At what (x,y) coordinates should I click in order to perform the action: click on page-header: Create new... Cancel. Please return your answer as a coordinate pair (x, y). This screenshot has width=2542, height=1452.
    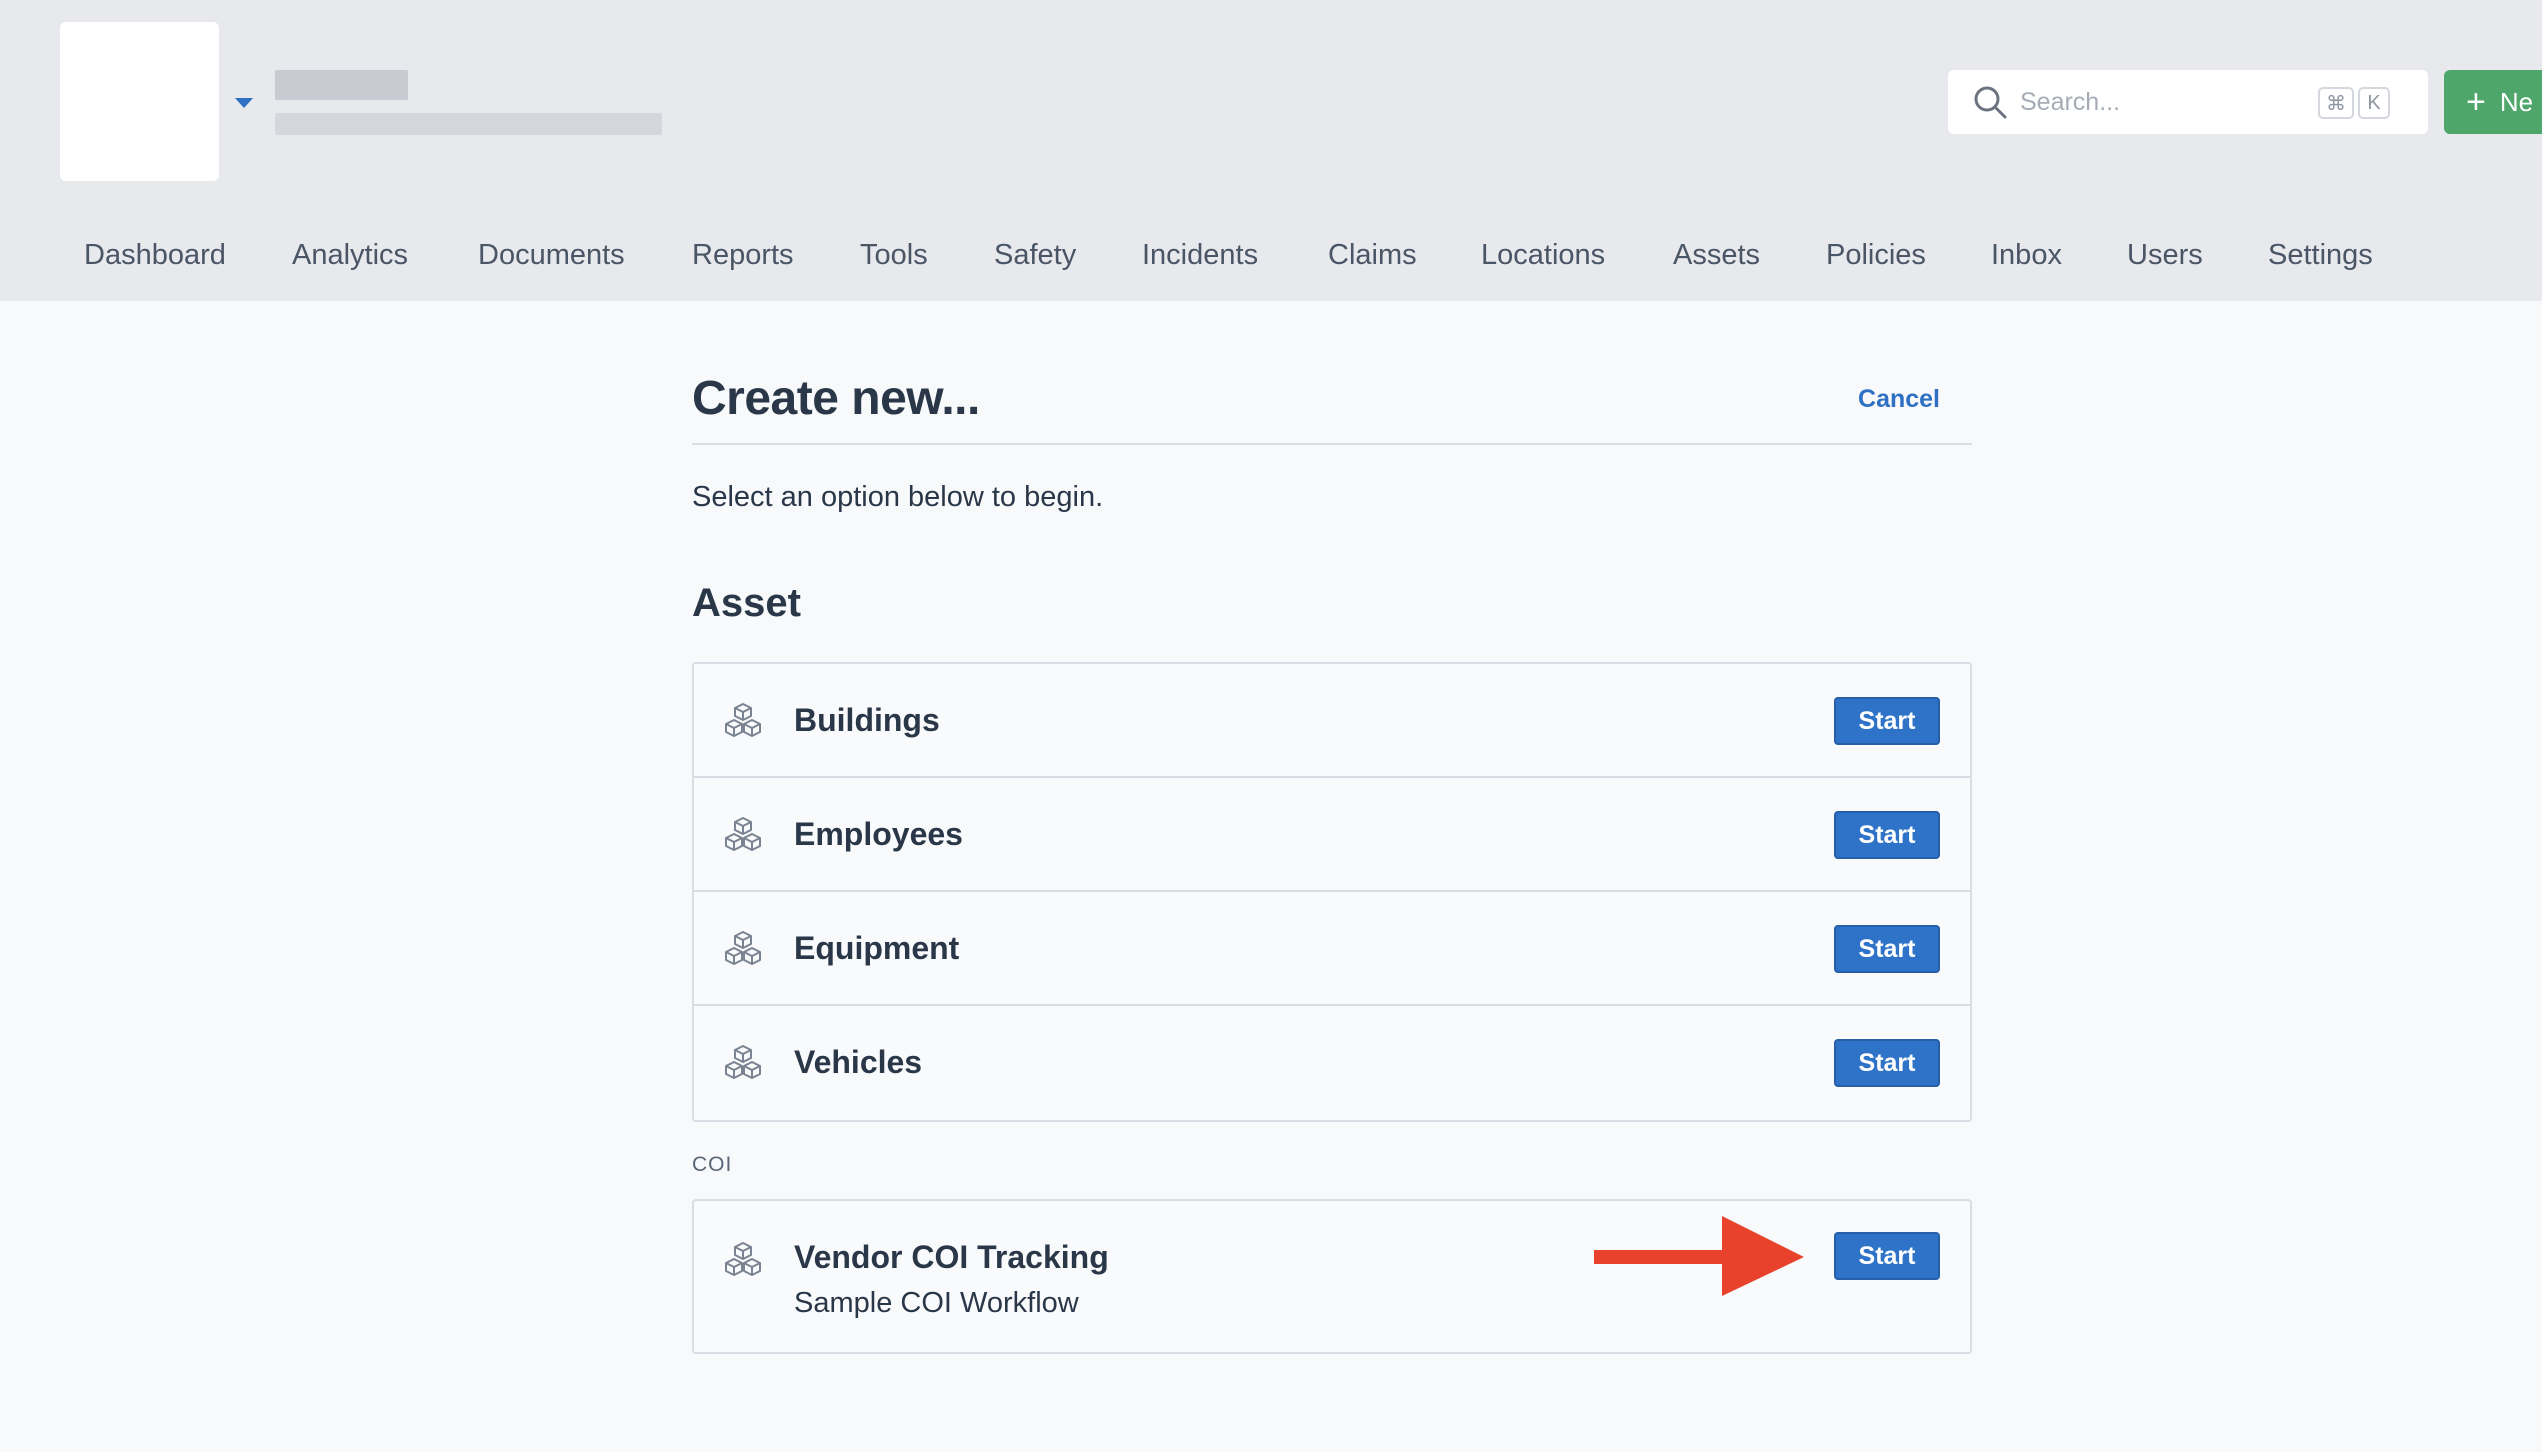
    Looking at the image, I should click on (1332, 405).